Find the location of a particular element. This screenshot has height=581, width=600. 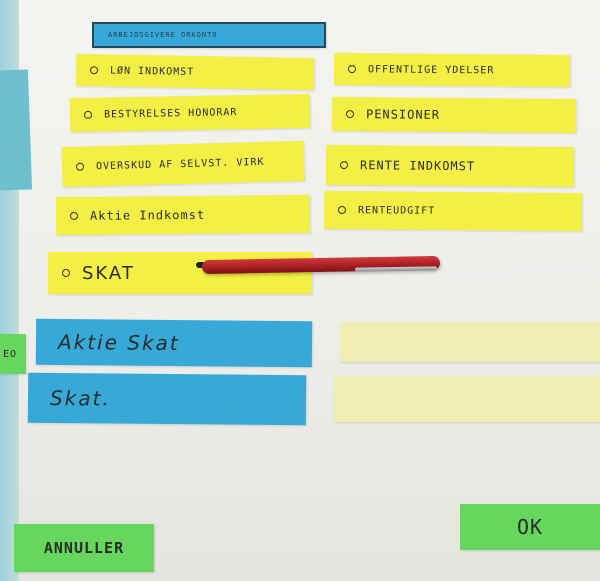

field-label-aktie-skat: Aktie Skat is located at coordinates (174, 343).